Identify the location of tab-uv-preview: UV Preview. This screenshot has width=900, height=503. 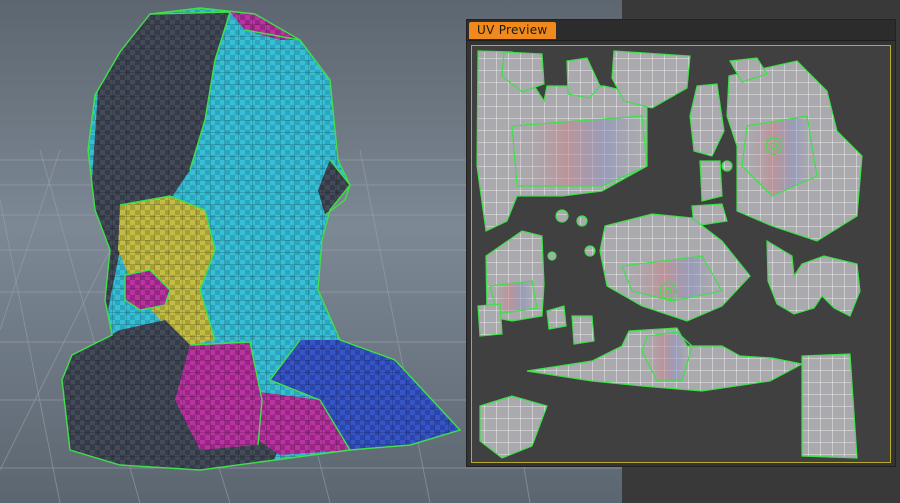
(512, 30).